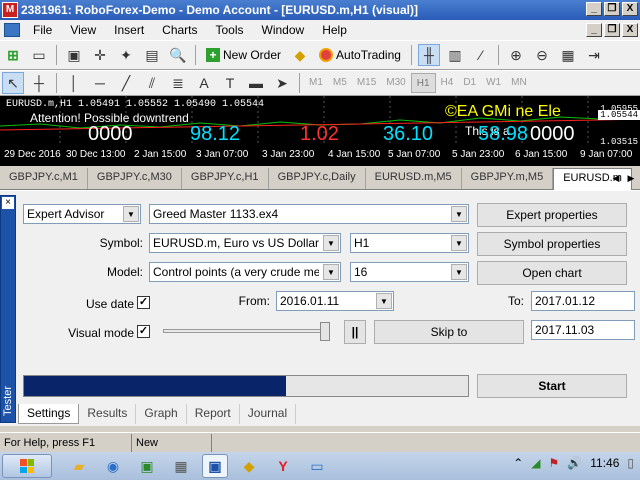  I want to click on menu-window: Window, so click(283, 30).